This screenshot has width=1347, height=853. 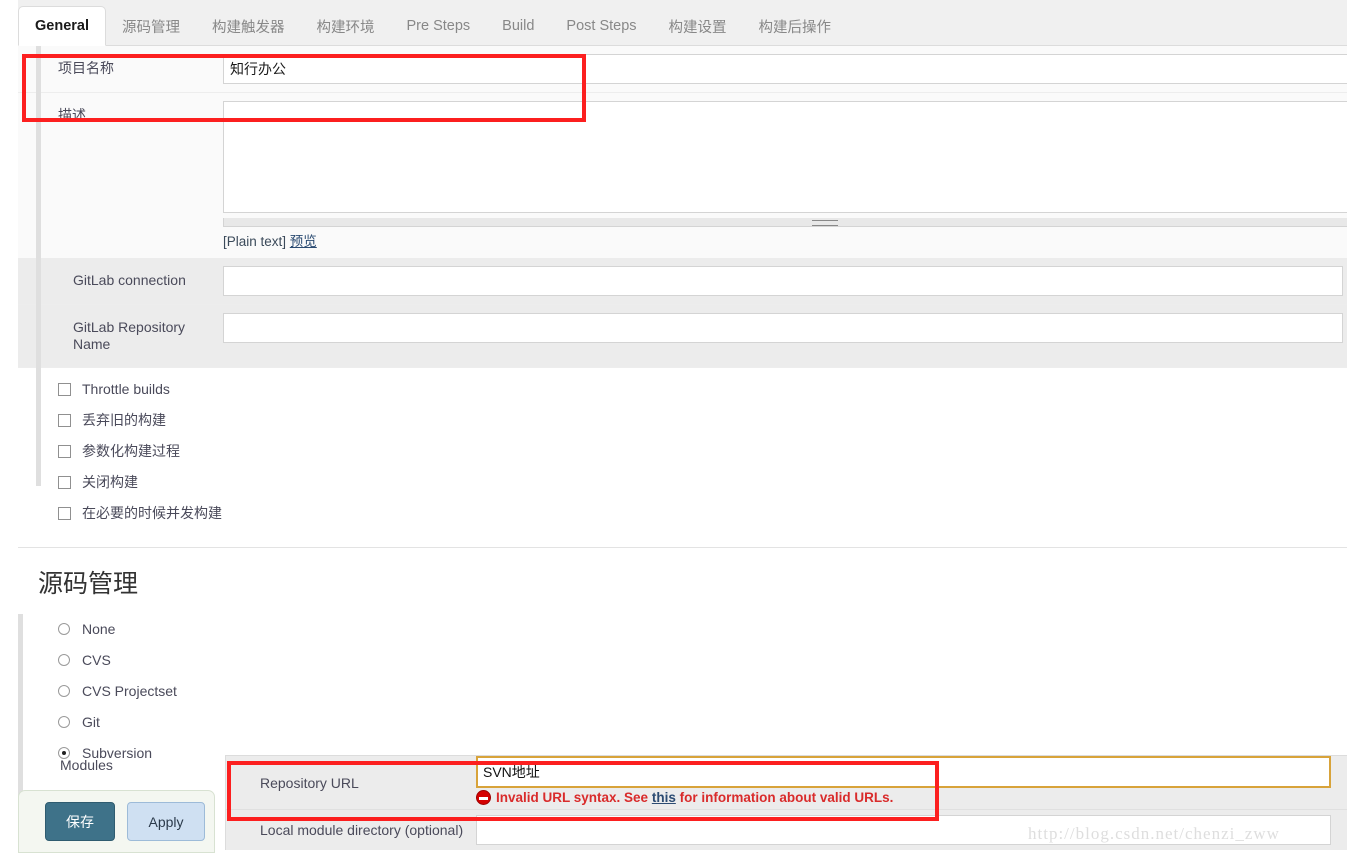 What do you see at coordinates (572, 797) in the screenshot?
I see `error-text-before: Invalid URL syntax. See` at bounding box center [572, 797].